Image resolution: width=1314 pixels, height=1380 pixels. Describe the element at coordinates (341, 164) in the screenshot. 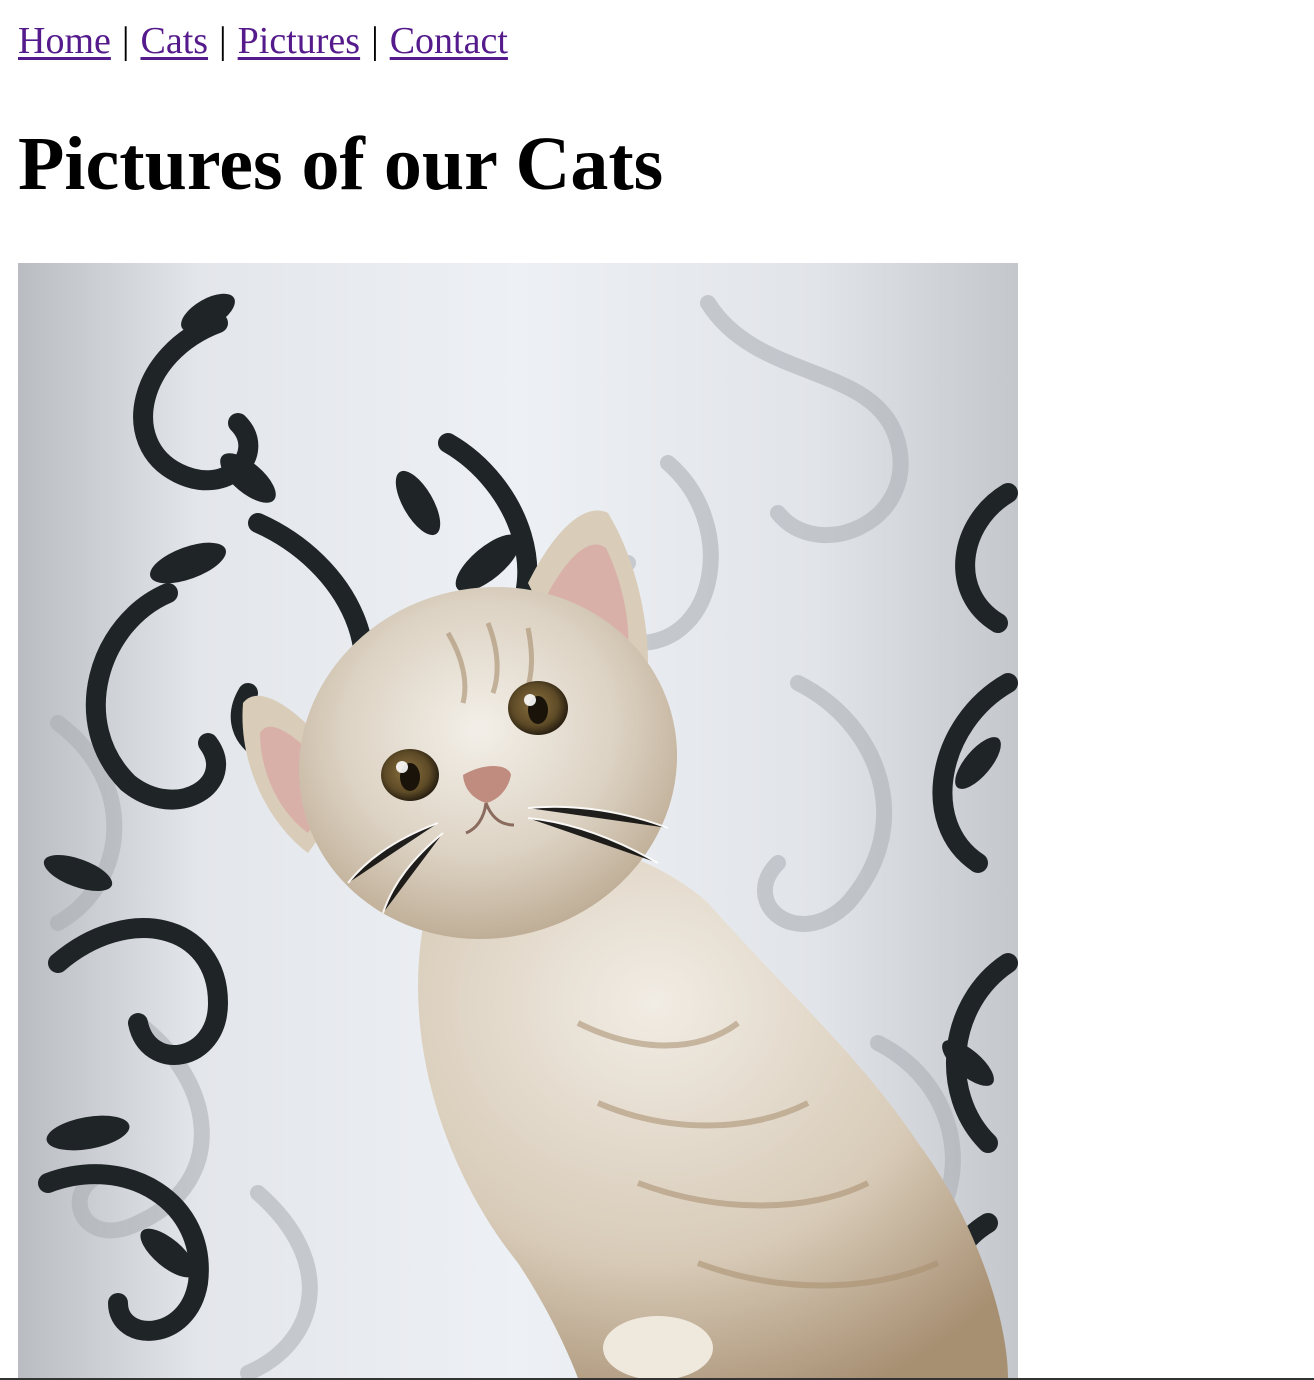

I see `page-title: Pictures of our Cats` at that location.